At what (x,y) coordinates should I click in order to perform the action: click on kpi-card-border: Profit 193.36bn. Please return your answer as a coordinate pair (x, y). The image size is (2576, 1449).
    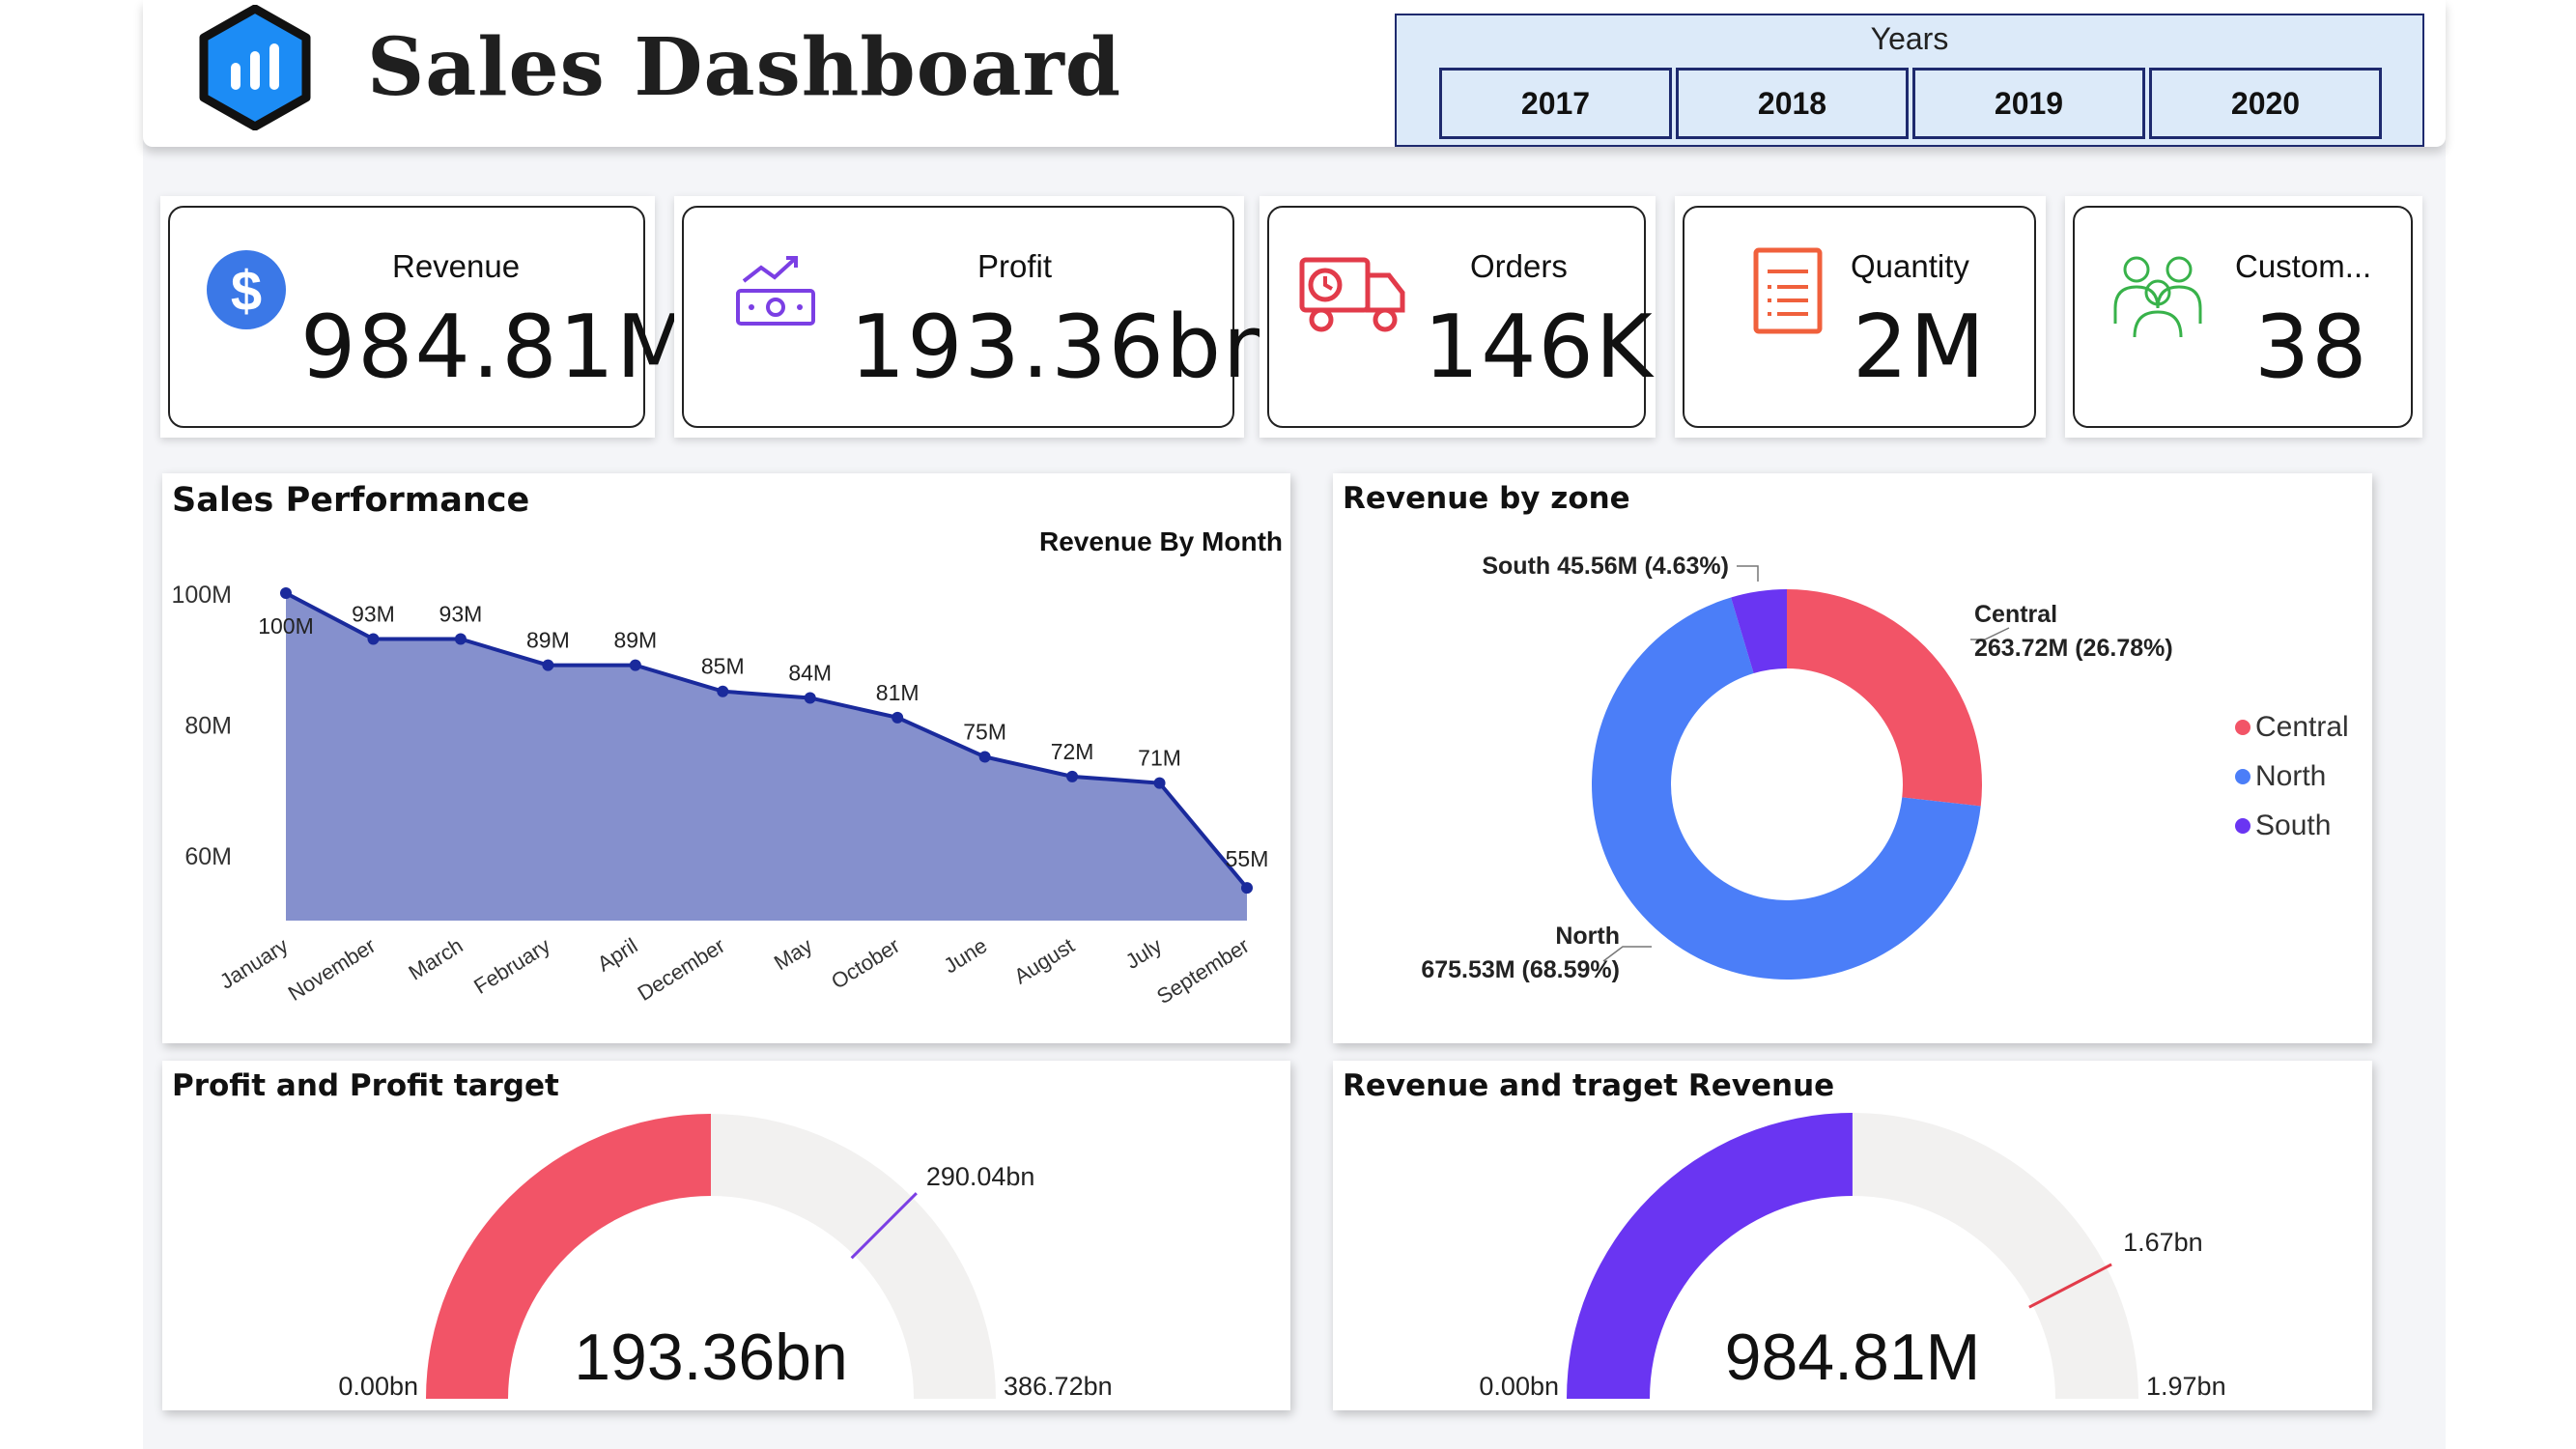
    Looking at the image, I should click on (980, 317).